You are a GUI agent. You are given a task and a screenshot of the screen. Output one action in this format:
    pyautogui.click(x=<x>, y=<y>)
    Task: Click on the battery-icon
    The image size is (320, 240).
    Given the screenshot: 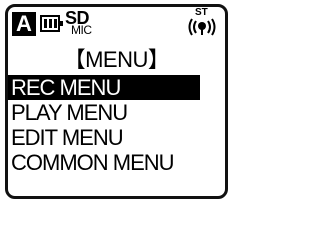 What is the action you would take?
    pyautogui.click(x=51, y=23)
    